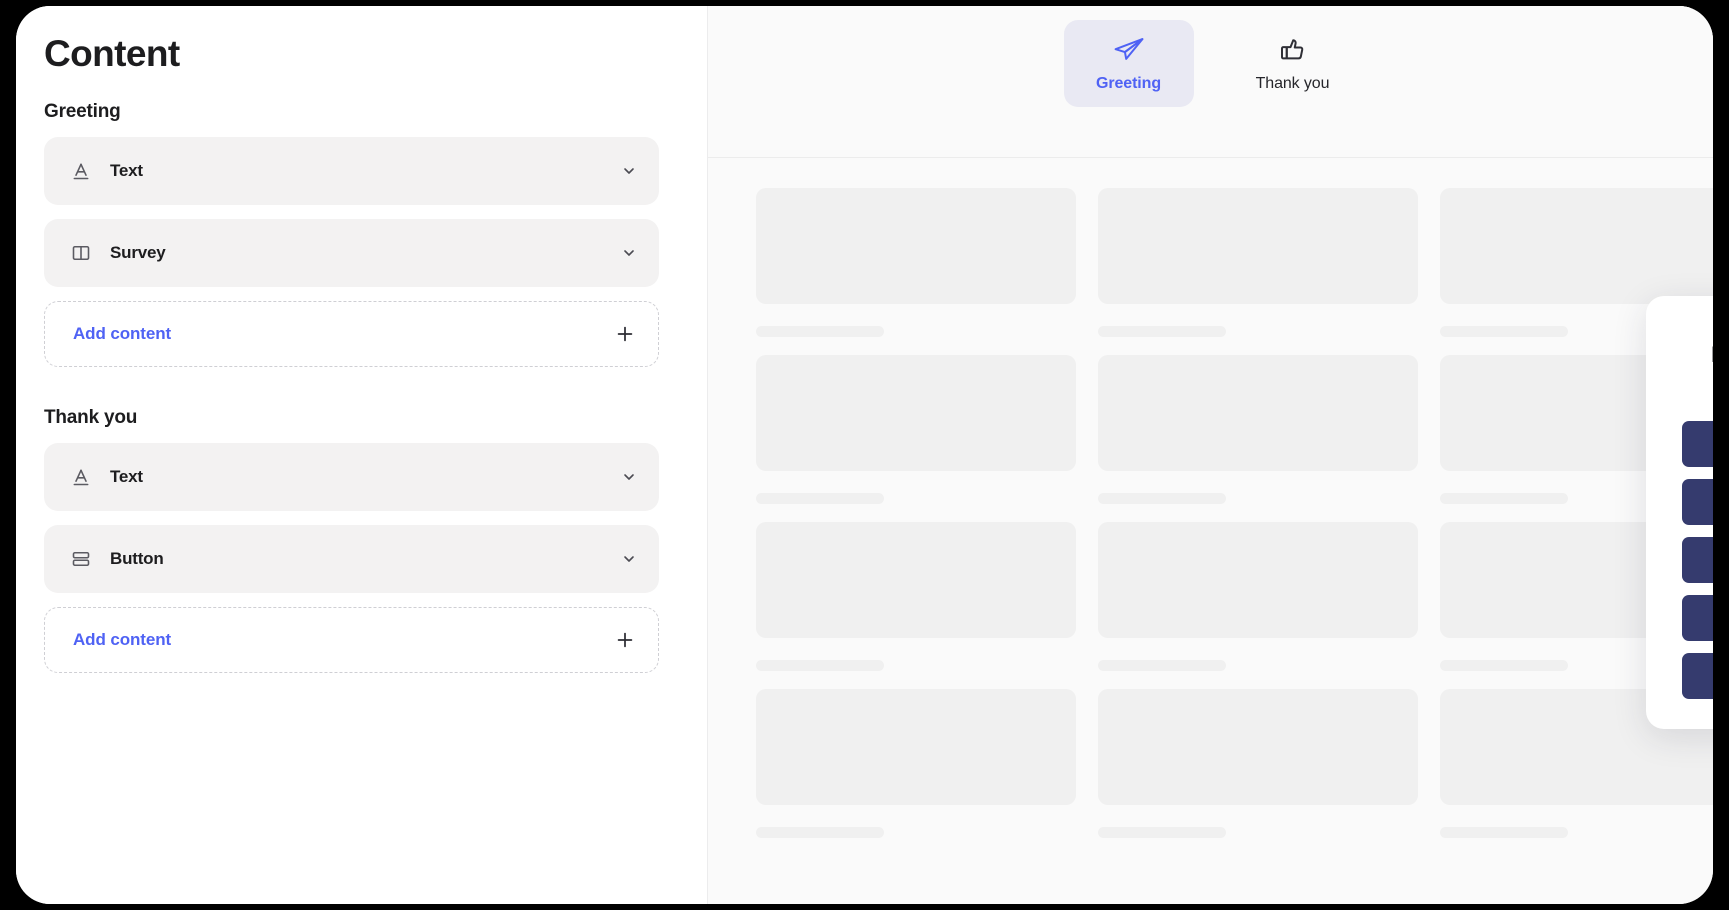  I want to click on survey-option: 2, so click(1697, 617).